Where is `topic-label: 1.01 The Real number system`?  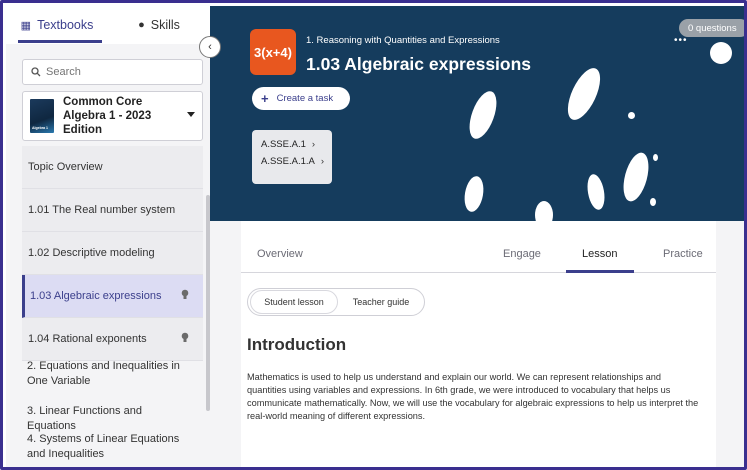
topic-label: 1.01 The Real number system is located at coordinates (102, 210).